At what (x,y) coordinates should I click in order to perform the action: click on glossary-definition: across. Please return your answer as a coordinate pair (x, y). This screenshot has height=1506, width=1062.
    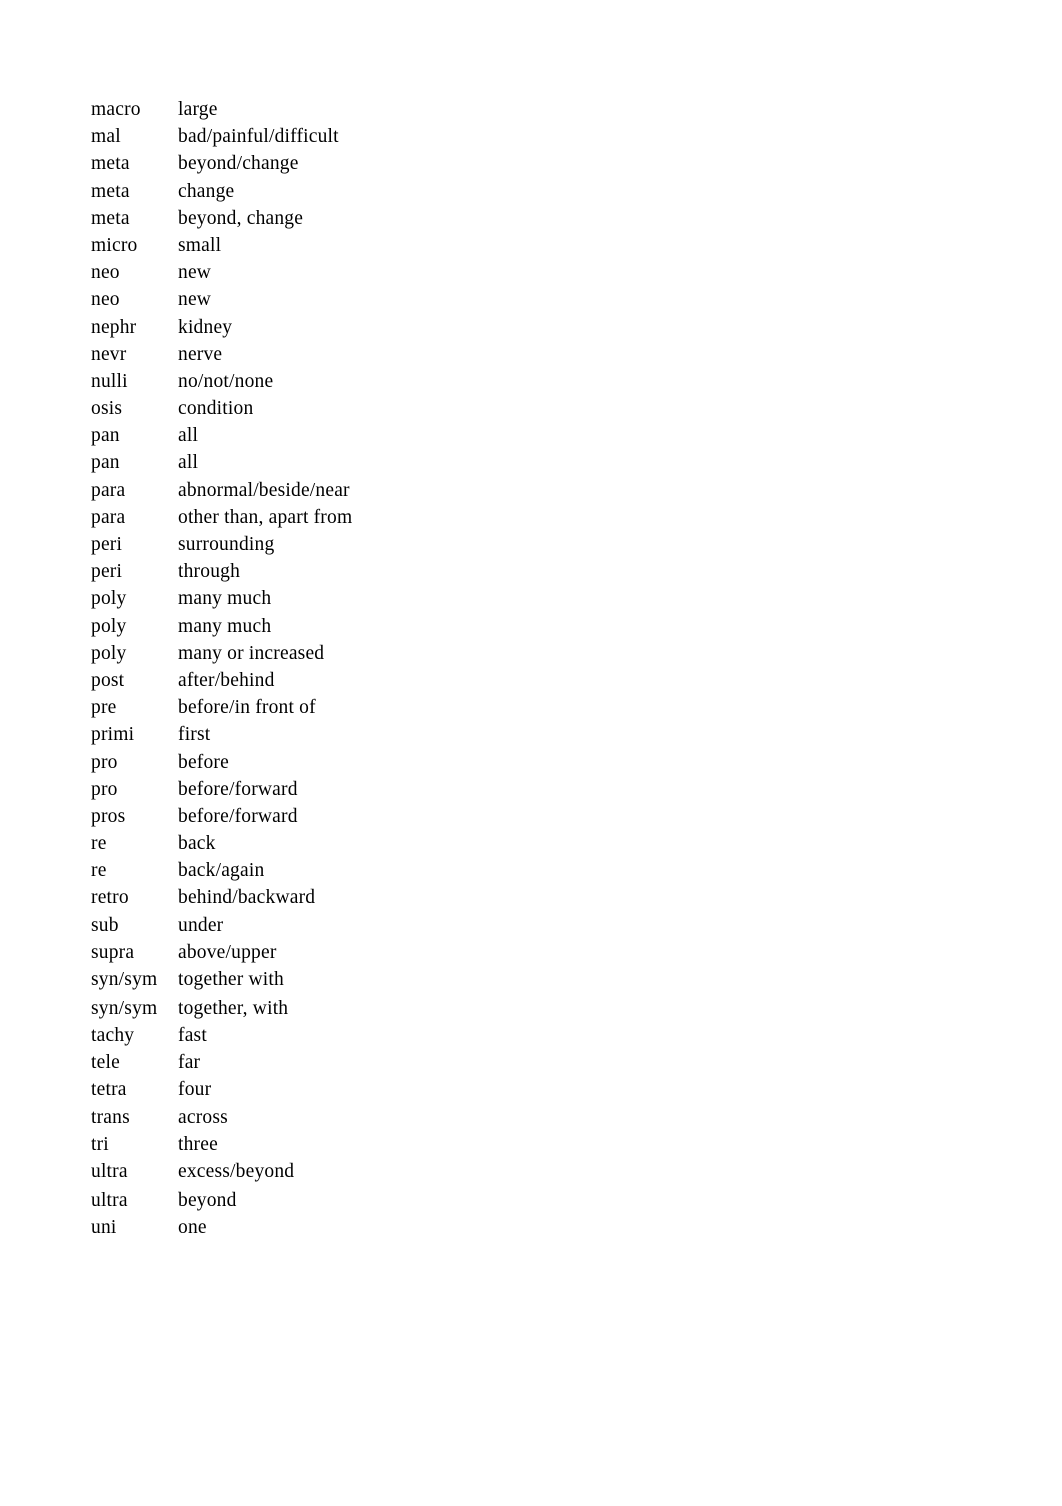
    Looking at the image, I should click on (203, 1117).